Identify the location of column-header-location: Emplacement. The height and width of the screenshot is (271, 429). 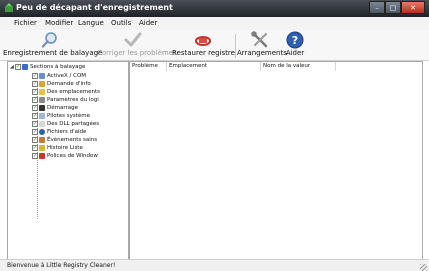
(214, 66).